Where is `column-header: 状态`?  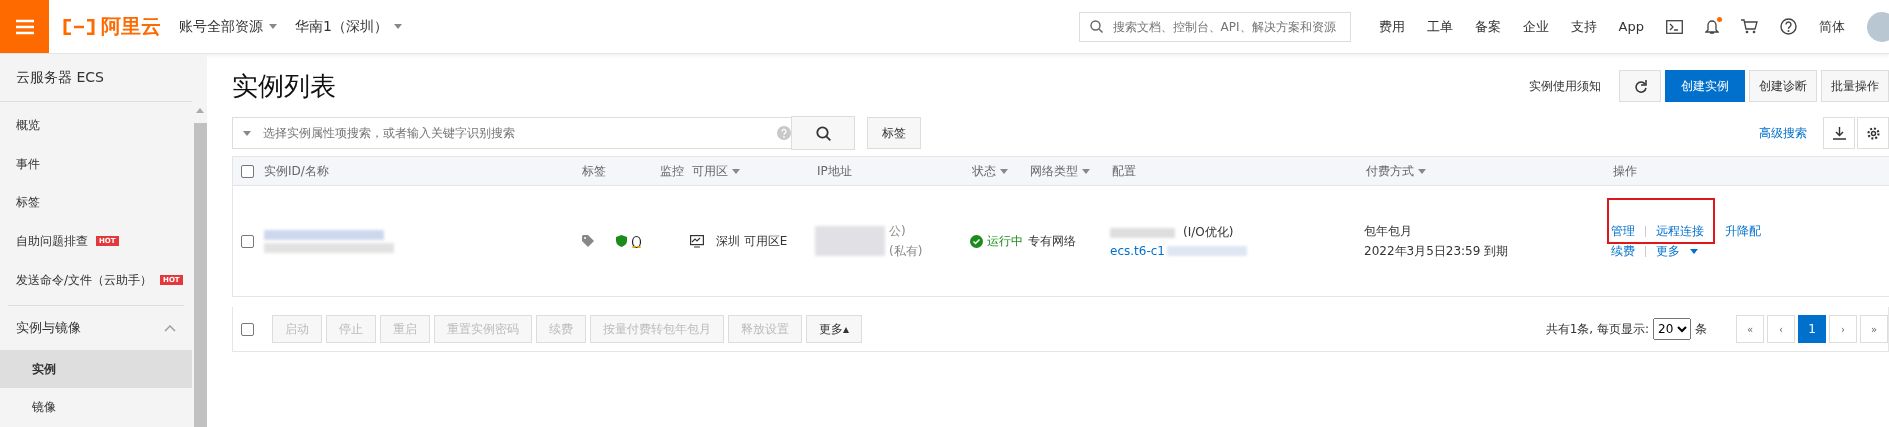
column-header: 状态 is located at coordinates (990, 171).